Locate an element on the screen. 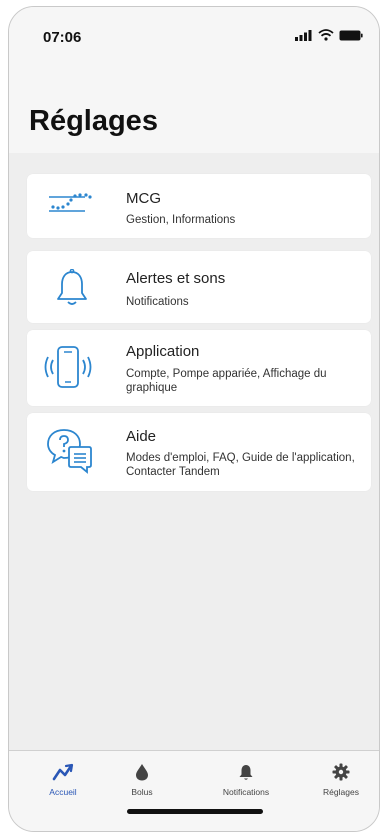  trend-icon is located at coordinates (63, 772).